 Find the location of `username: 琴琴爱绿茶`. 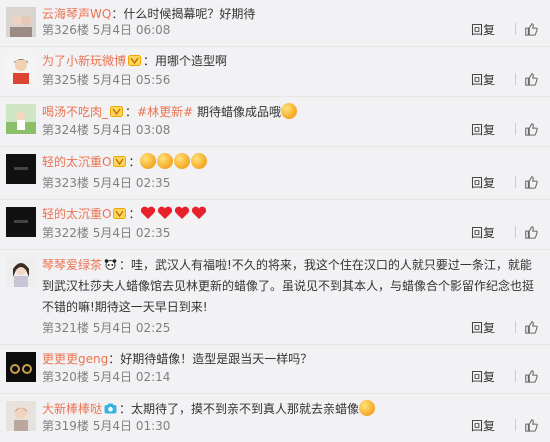

username: 琴琴爱绿茶 is located at coordinates (72, 265).